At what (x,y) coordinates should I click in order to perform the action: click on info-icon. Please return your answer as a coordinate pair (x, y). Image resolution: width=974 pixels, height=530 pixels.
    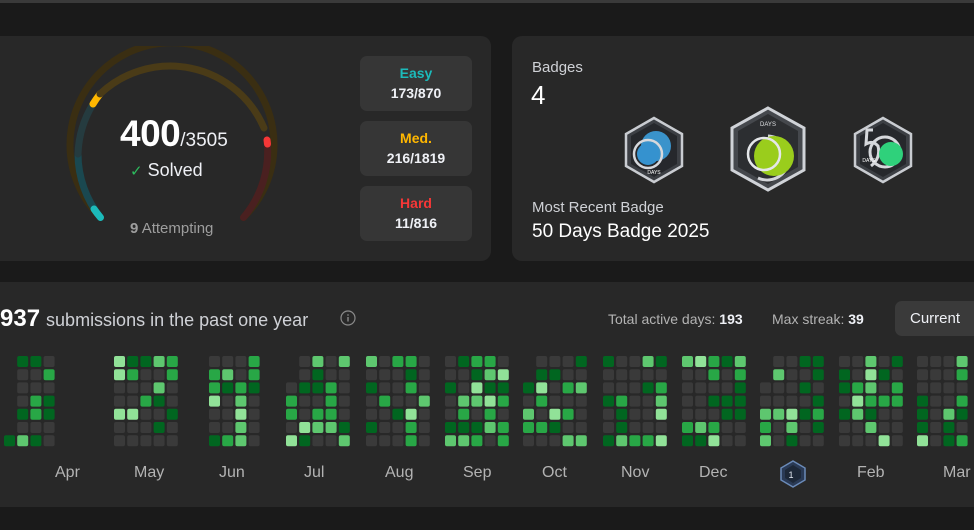
    Looking at the image, I should click on (348, 318).